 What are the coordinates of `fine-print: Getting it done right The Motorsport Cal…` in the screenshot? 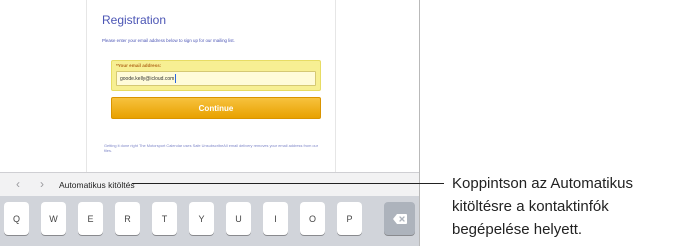 It's located at (211, 148).